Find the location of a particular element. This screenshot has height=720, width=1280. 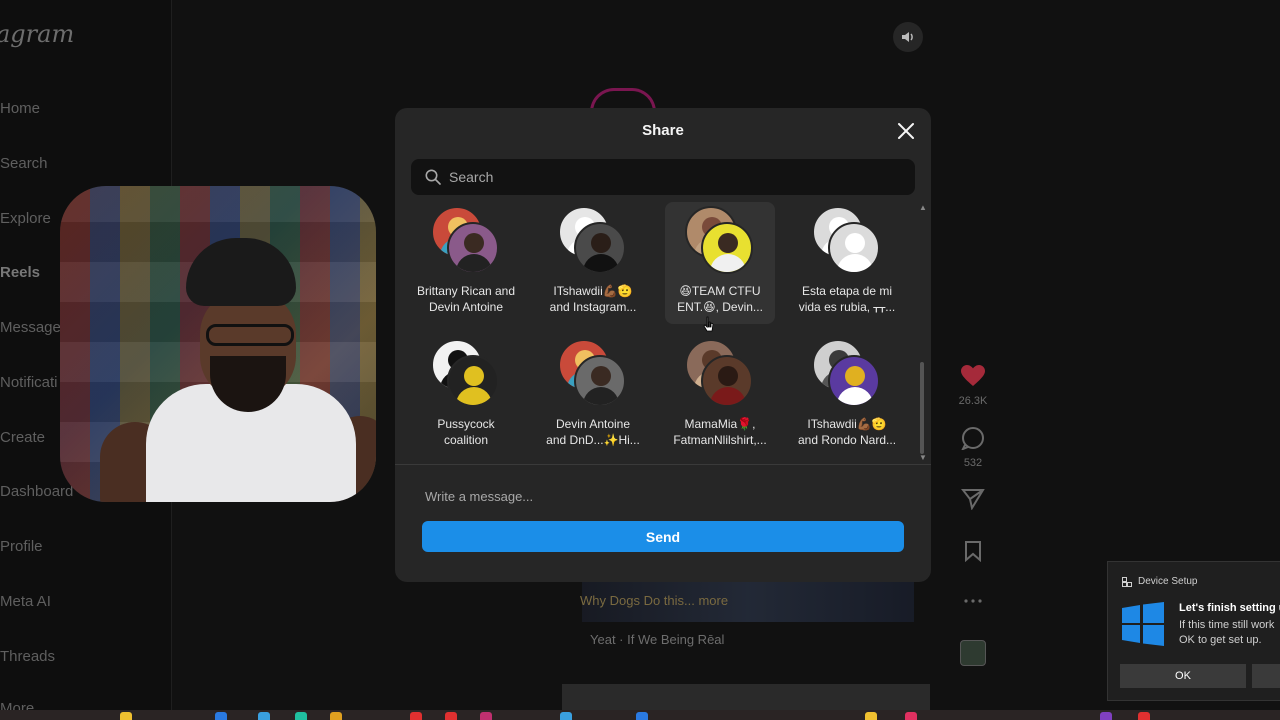

notification-secondary-button is located at coordinates (1266, 676).